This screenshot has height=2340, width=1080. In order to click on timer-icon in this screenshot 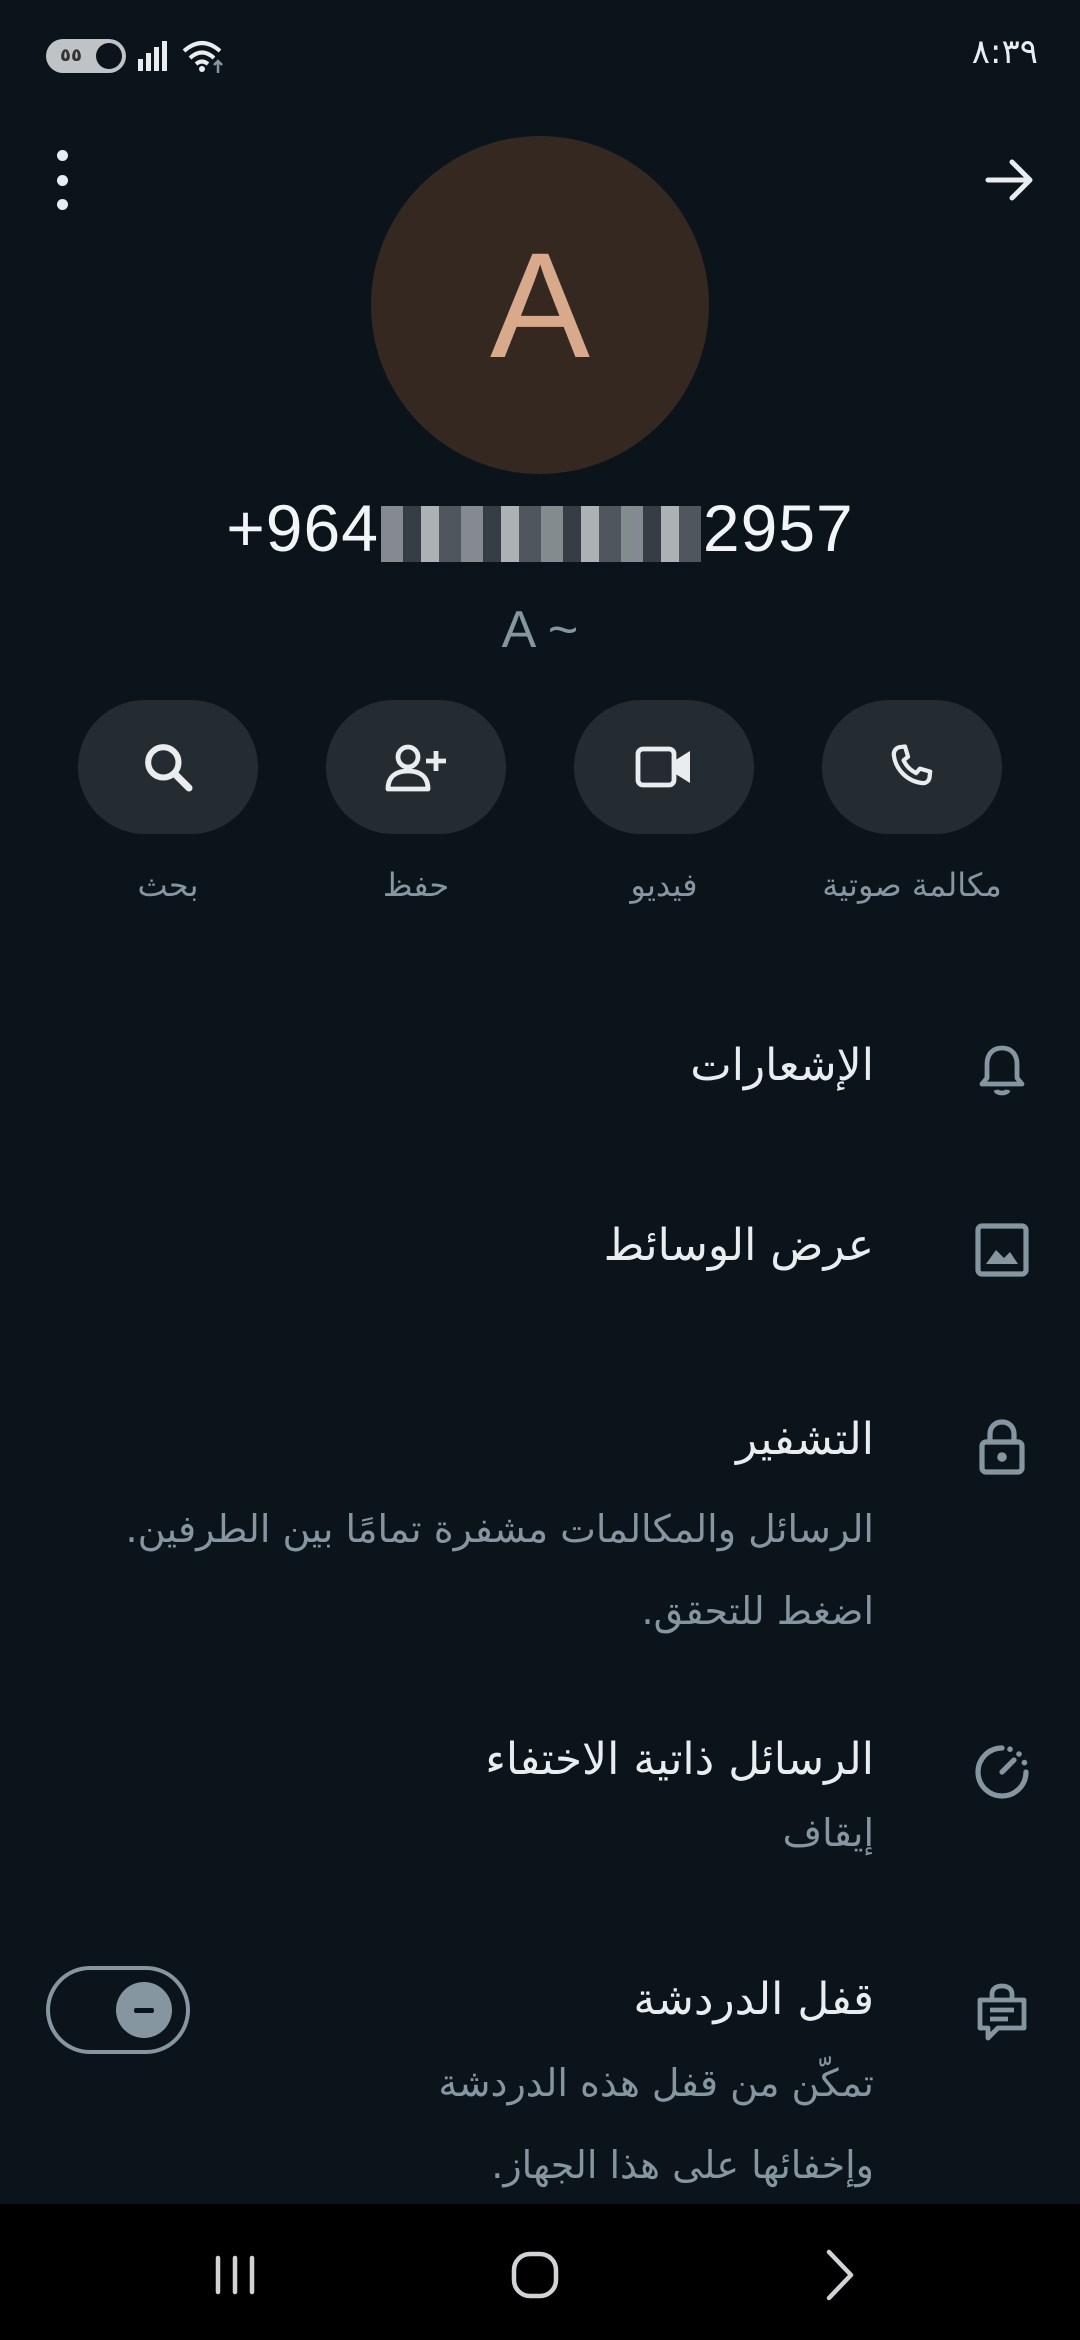, I will do `click(1002, 1772)`.